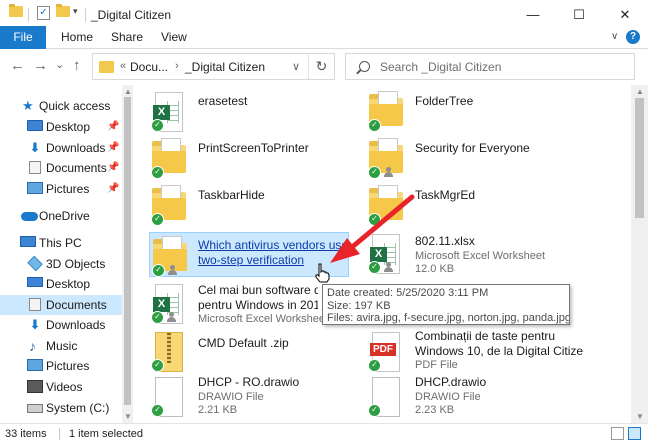 This screenshot has height=443, width=648. I want to click on tooltip-date-created: Date created: 5/25/2020 3:11 PM, so click(408, 293).